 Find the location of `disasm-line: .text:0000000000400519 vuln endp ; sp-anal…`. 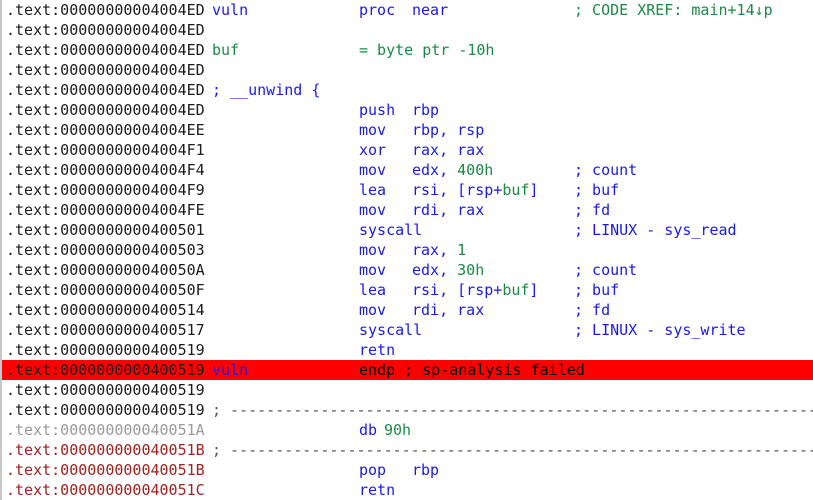

disasm-line: .text:0000000000400519 vuln endp ; sp-anal… is located at coordinates (407, 370).